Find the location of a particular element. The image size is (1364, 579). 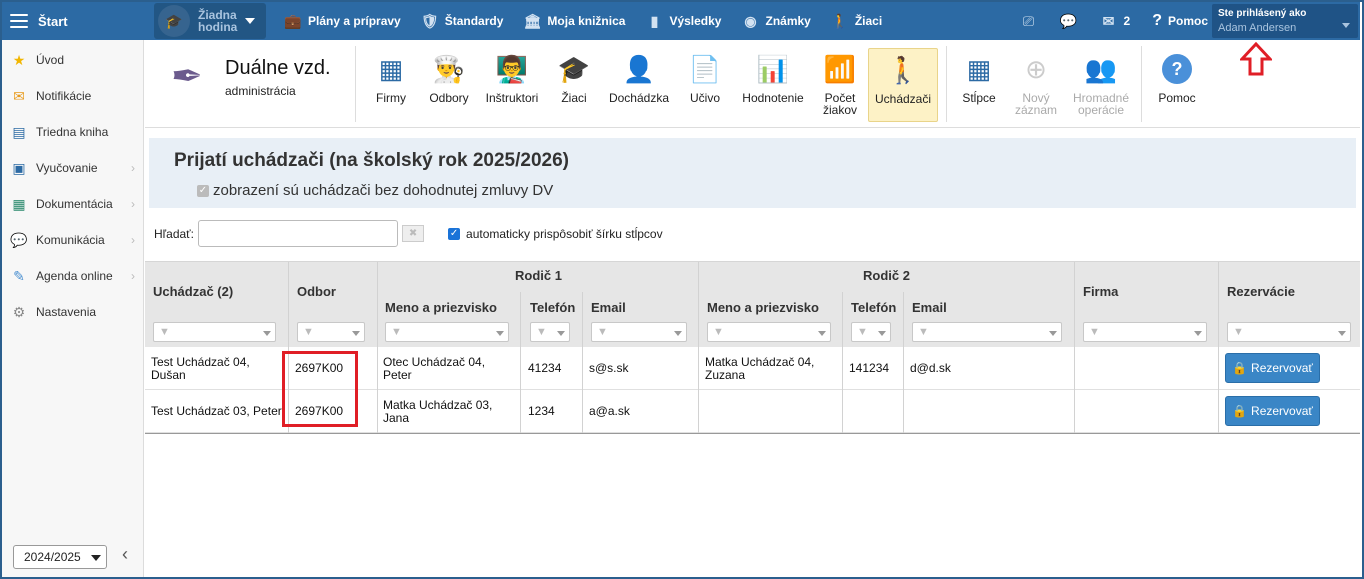

header-rodic2-telefon: Telefón is located at coordinates (873, 307).